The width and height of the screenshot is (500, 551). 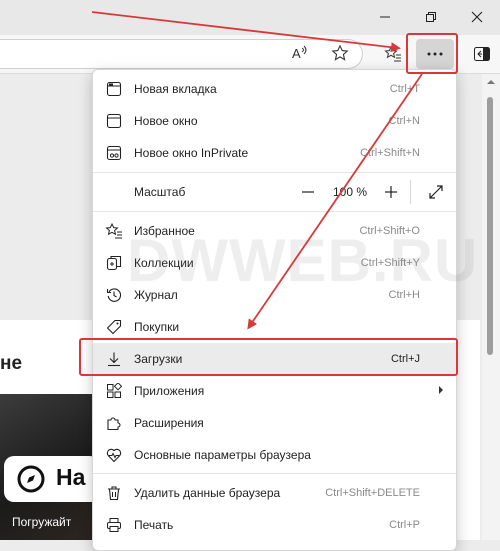 I want to click on menu-item-collections: Коллекции Ctrl+Shift+Y, so click(x=274, y=262).